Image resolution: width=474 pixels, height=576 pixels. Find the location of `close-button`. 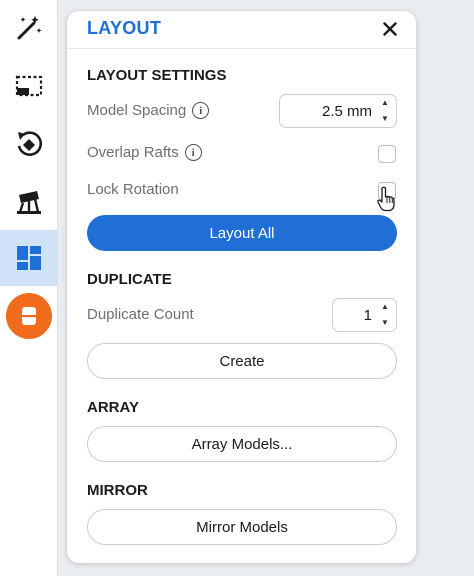

close-button is located at coordinates (390, 29).